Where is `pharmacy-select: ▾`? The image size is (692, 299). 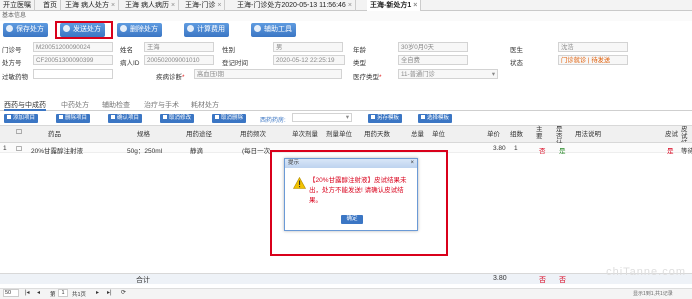
pharmacy-select: ▾ is located at coordinates (322, 117).